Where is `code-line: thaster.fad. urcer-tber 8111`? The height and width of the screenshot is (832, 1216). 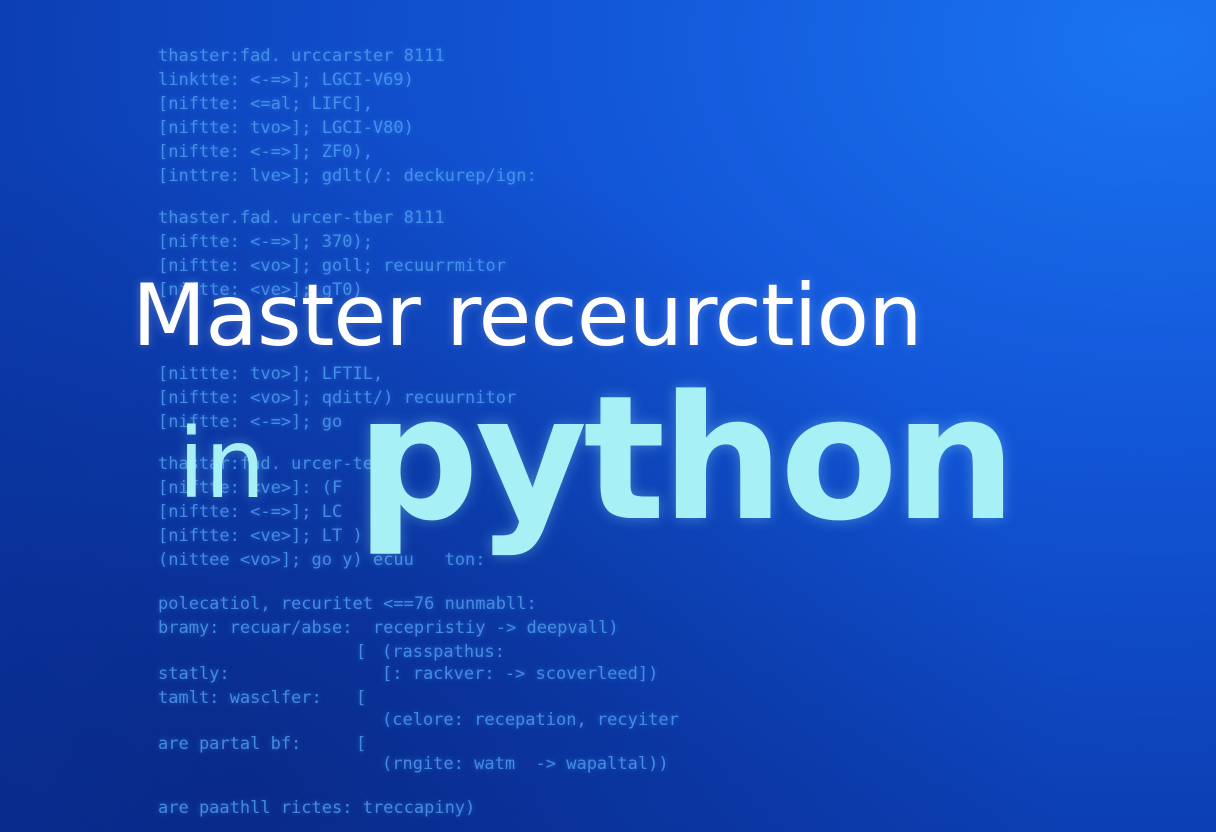
code-line: thaster.fad. urcer-tber 8111 is located at coordinates (301, 218).